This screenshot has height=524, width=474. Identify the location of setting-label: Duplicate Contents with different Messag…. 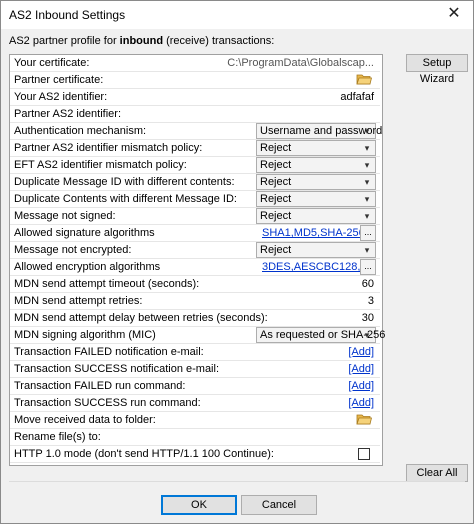
(125, 199).